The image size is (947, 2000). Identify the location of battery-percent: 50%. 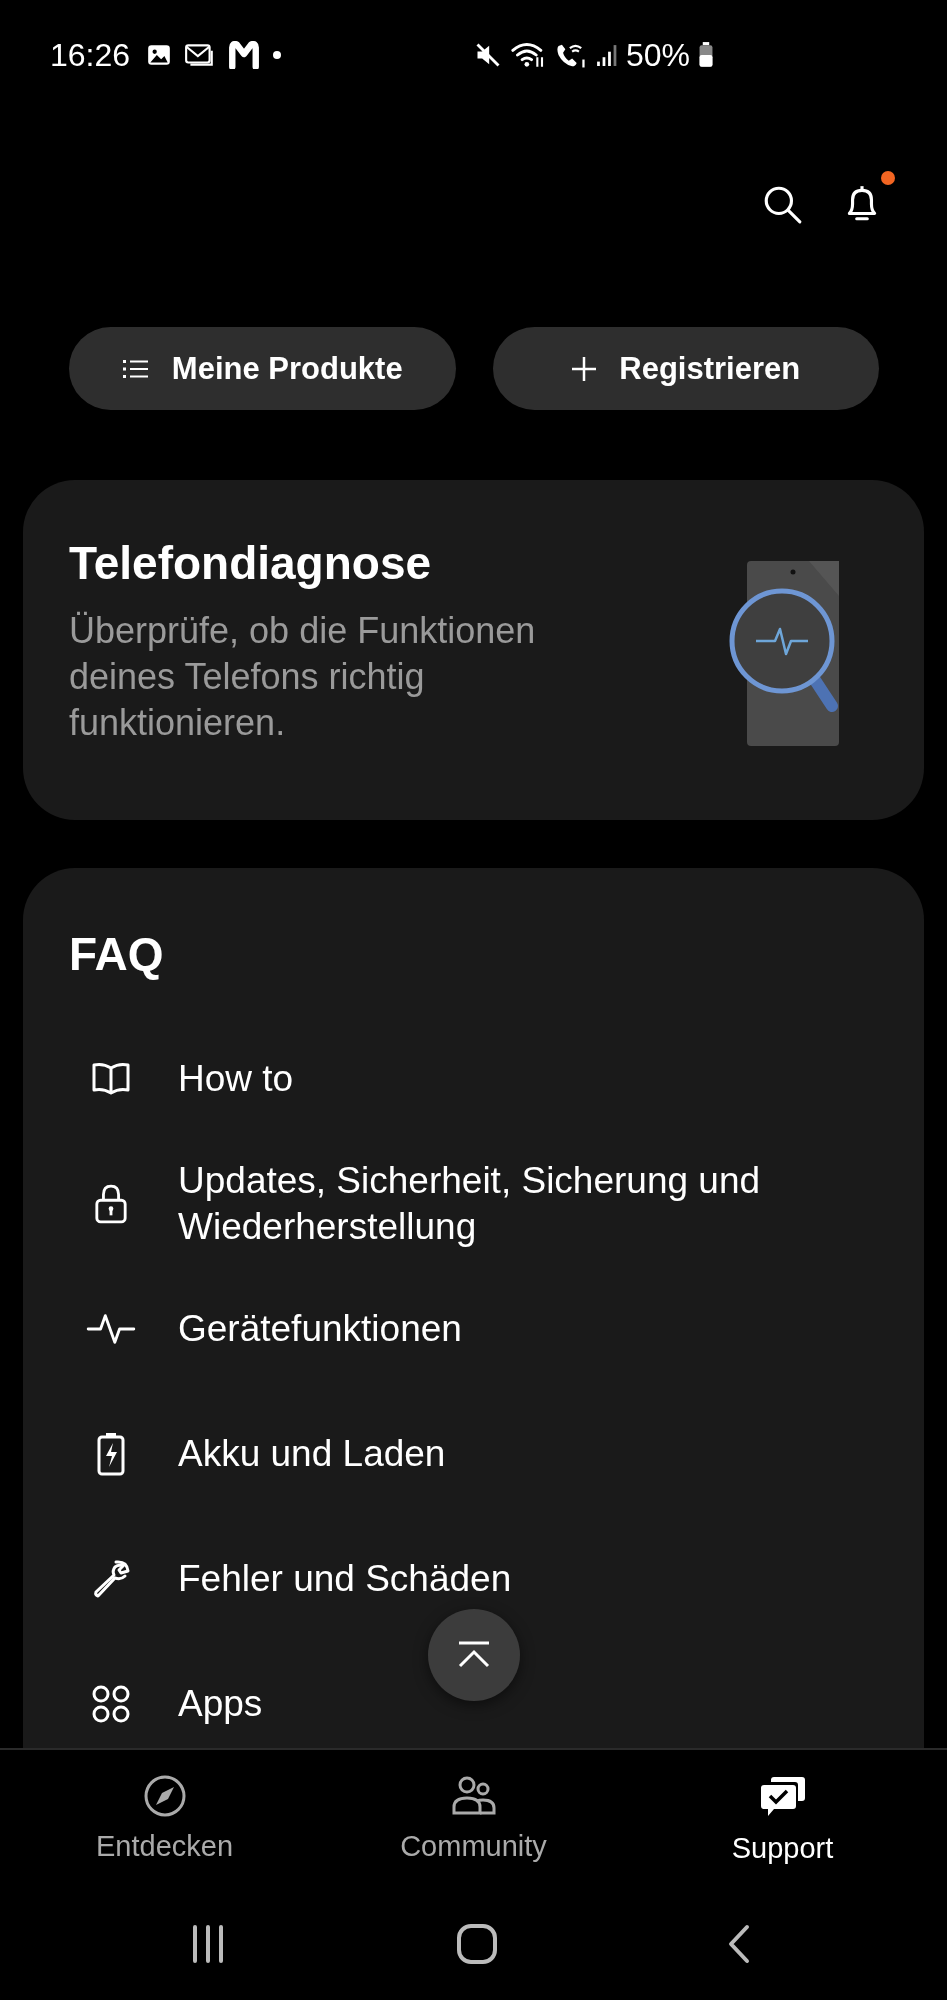
(657, 55).